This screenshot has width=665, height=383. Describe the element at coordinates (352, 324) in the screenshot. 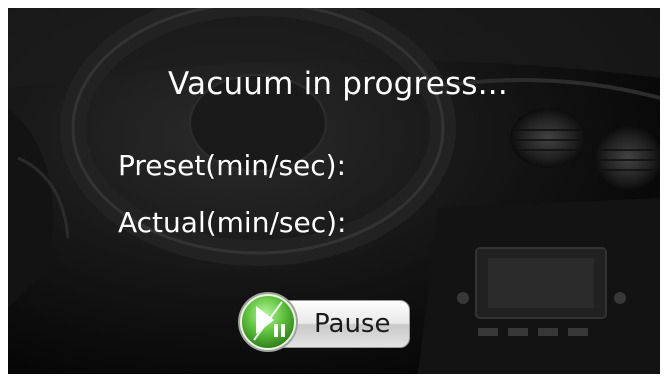

I see `pause-button-label: Pause` at that location.